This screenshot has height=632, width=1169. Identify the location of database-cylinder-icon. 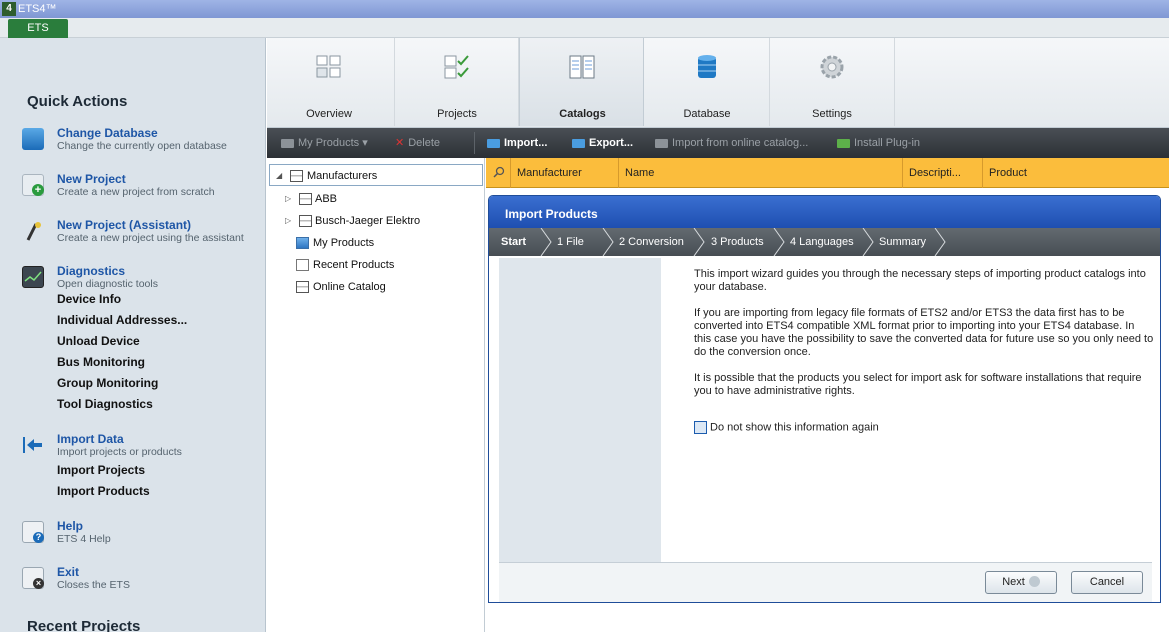
(707, 66).